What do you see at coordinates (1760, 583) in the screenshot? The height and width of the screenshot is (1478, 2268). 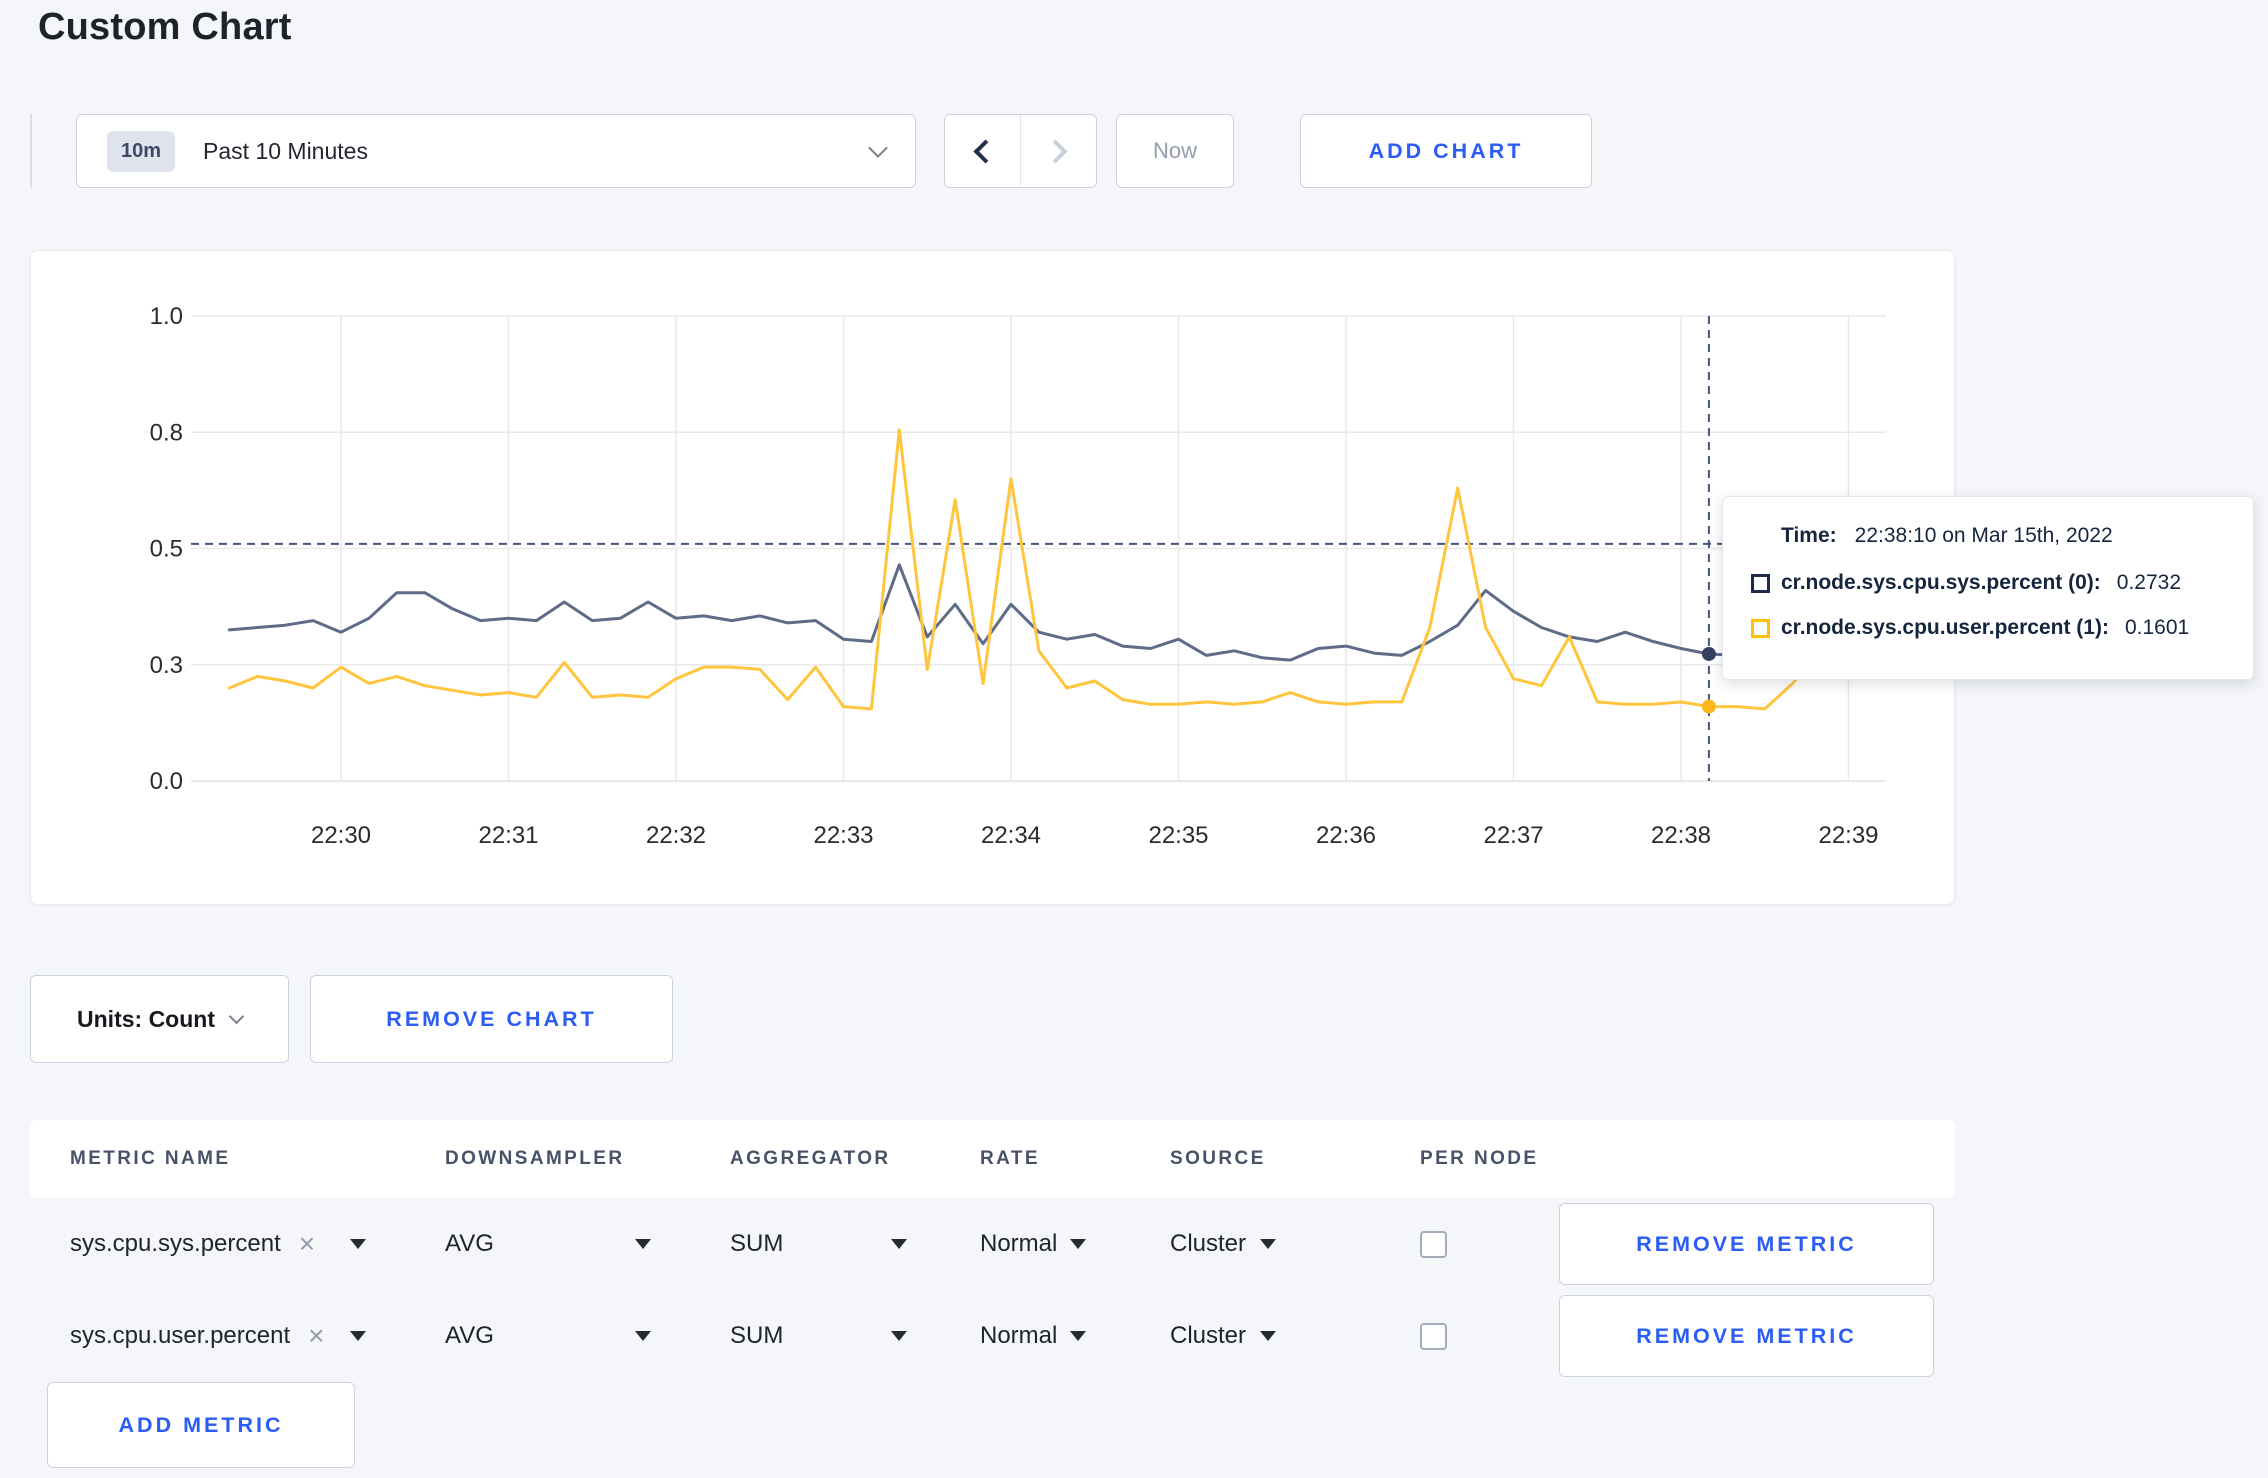 I see `series-swatch-sys-icon` at bounding box center [1760, 583].